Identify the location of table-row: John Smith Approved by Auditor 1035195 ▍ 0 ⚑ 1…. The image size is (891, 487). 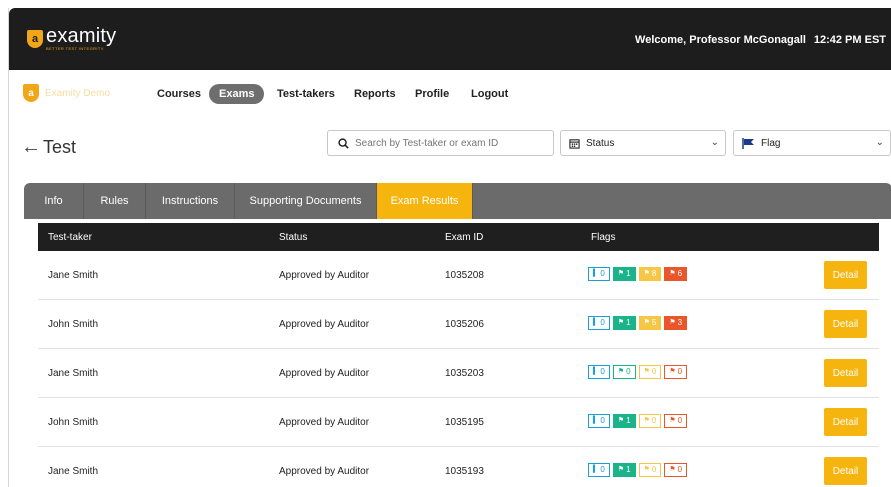
(458, 422).